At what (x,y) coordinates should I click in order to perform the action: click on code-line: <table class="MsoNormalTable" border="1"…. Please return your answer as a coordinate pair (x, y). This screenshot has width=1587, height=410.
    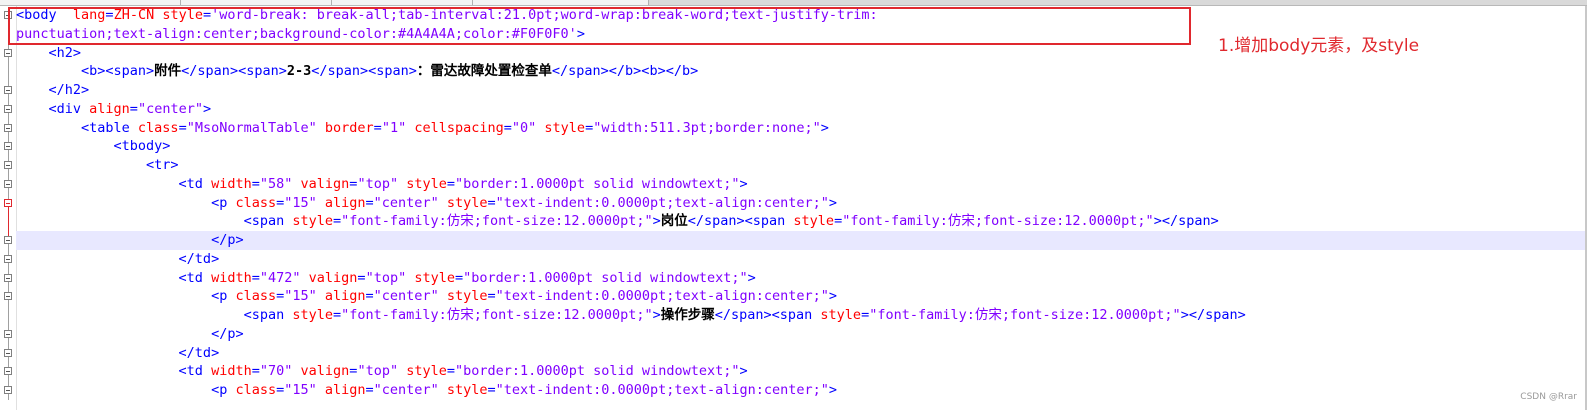
    Looking at the image, I should click on (801, 128).